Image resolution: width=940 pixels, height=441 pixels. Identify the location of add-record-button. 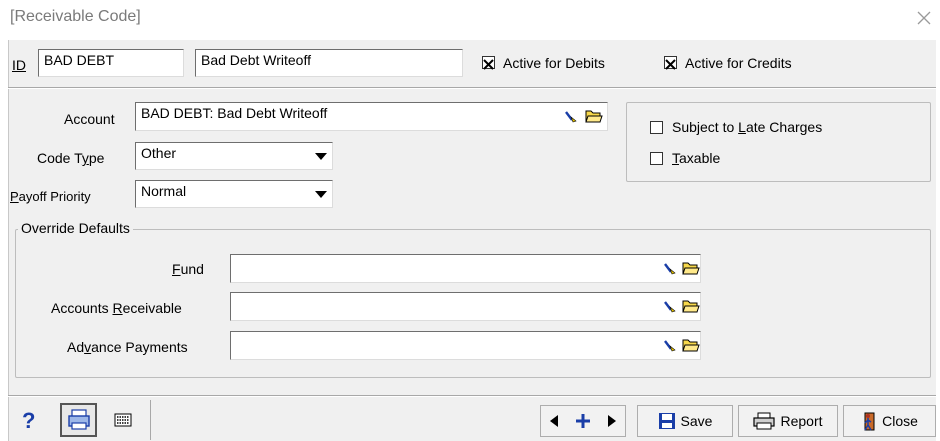
(583, 421).